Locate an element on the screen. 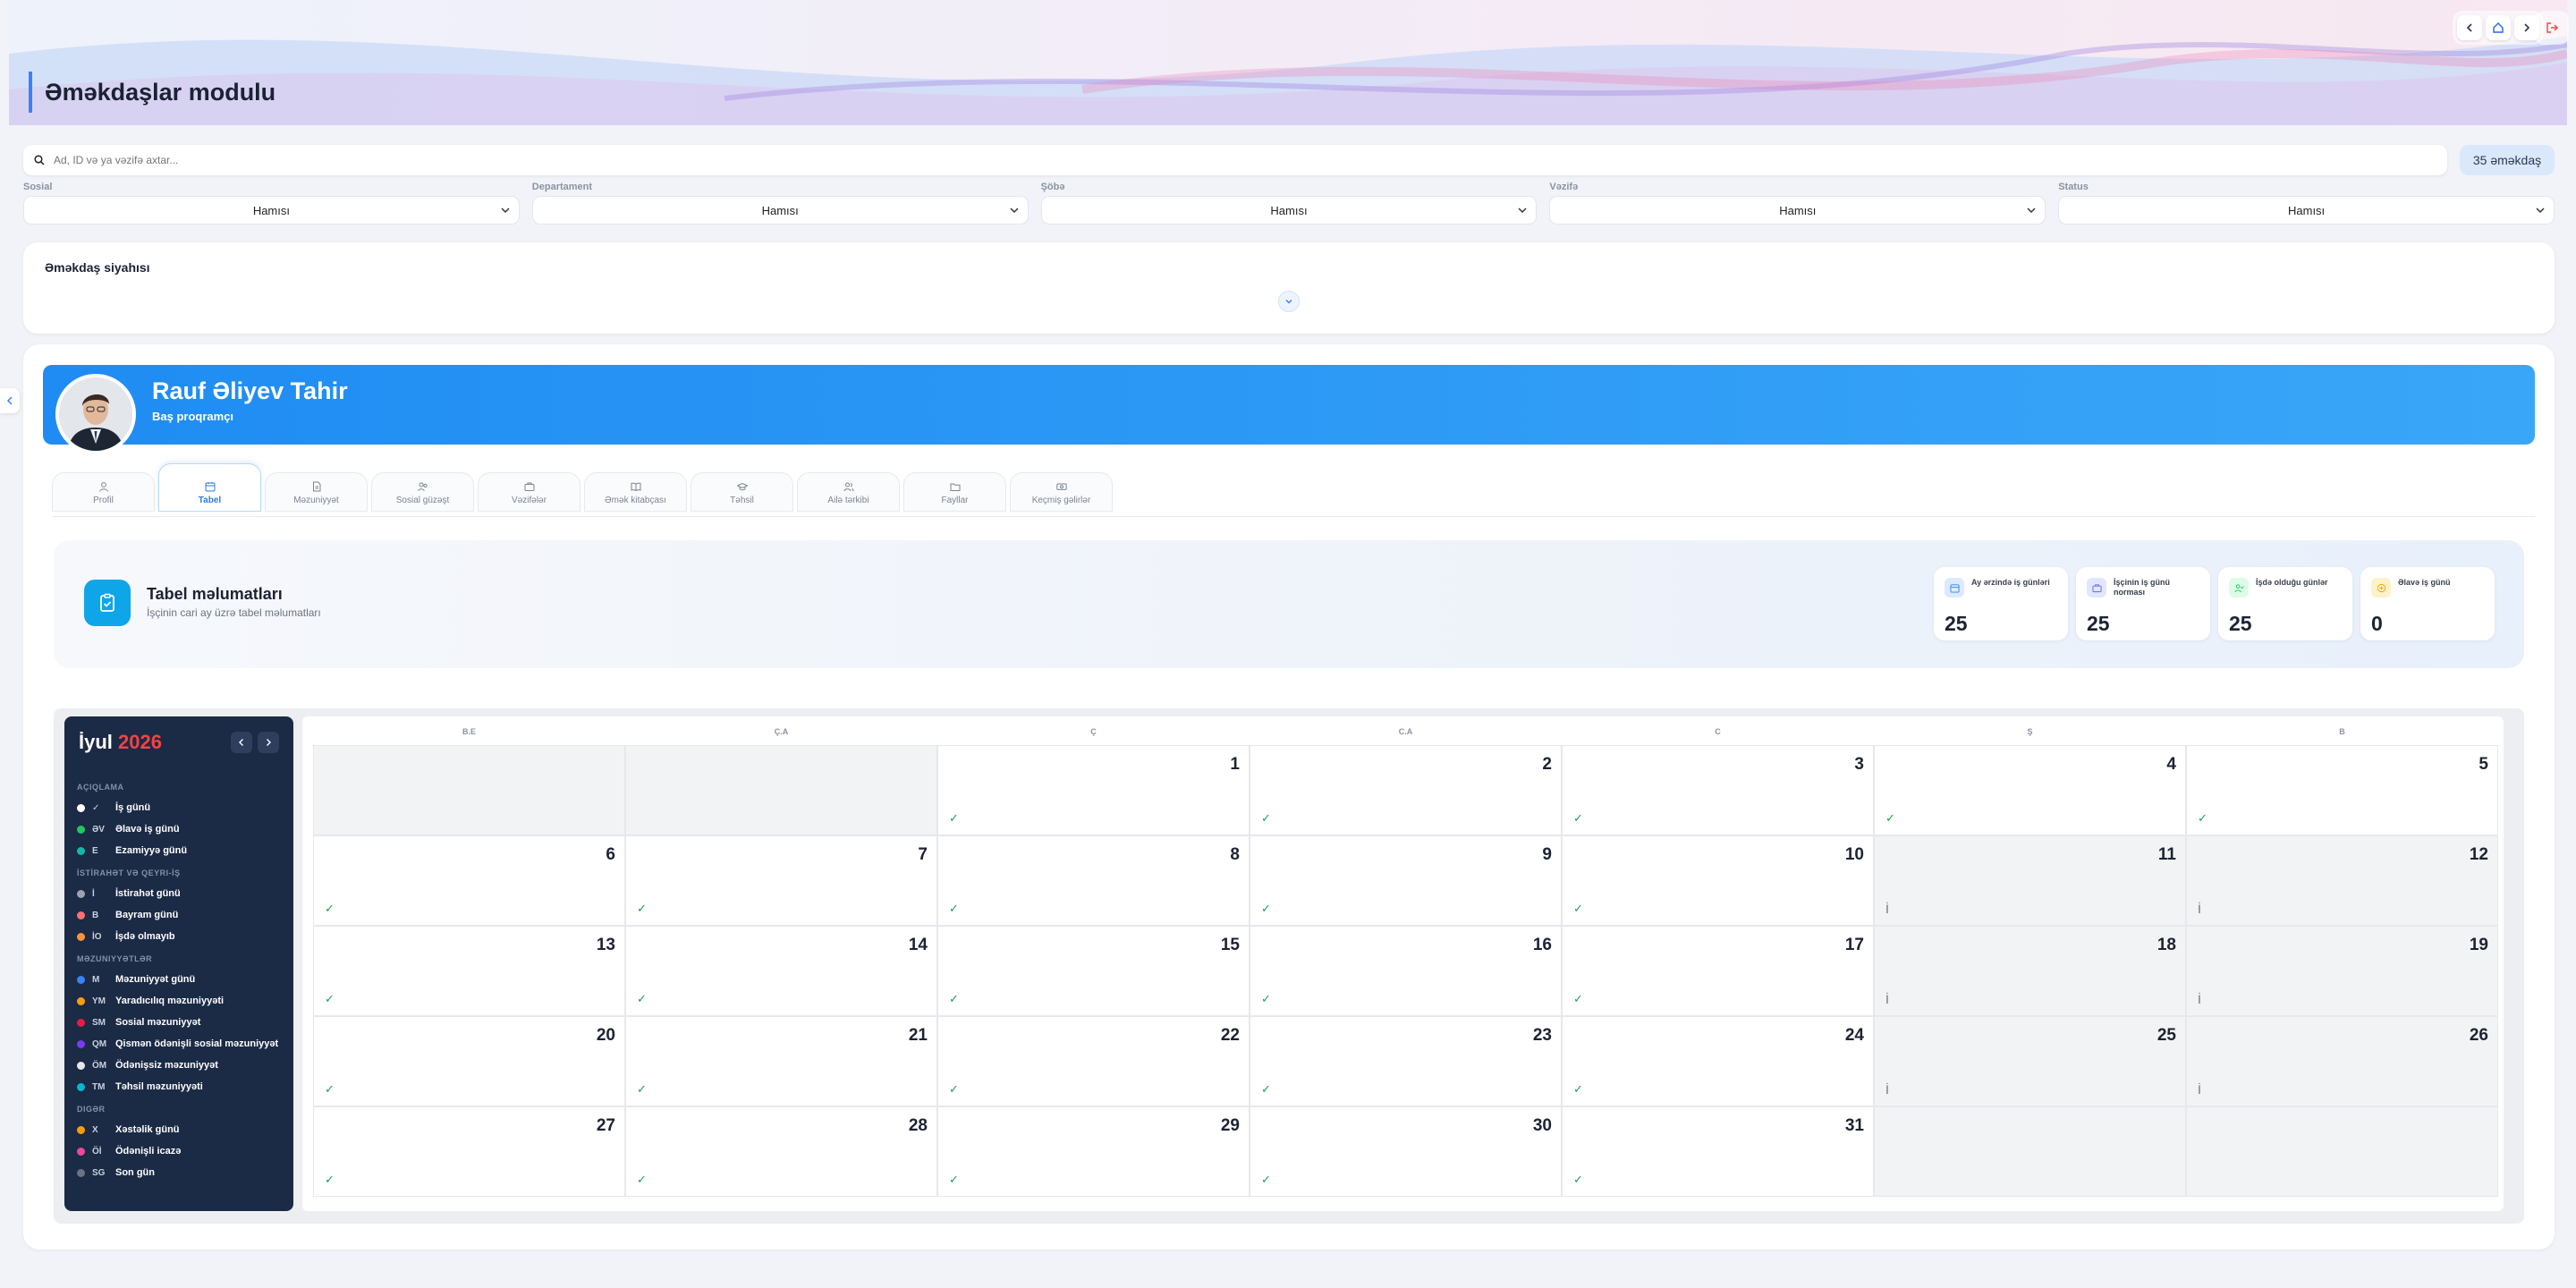 The width and height of the screenshot is (2576, 1288). calendar-day-cell: 30 ✓ is located at coordinates (1406, 1151).